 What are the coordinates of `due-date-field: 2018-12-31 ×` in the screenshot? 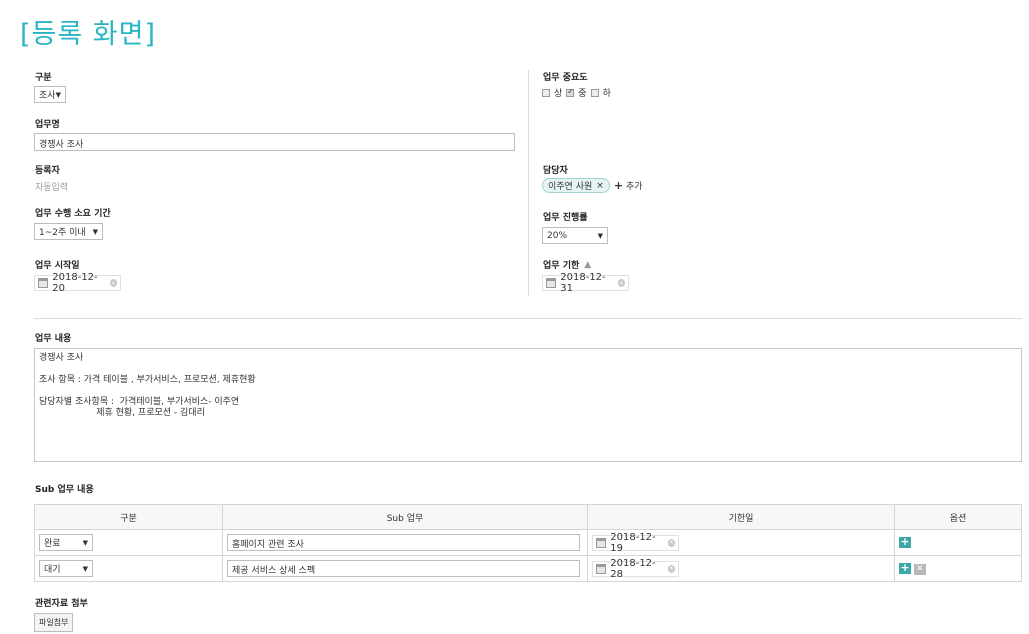 It's located at (585, 283).